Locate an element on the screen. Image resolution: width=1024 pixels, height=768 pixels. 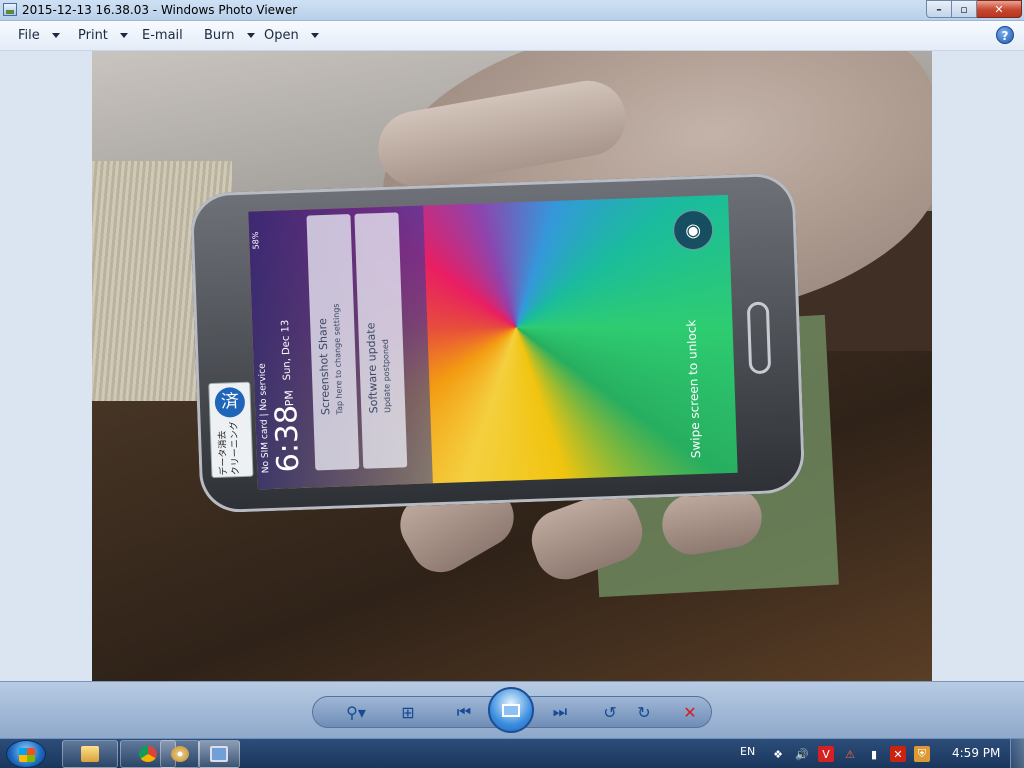
close-button: ✕ is located at coordinates (999, 9).